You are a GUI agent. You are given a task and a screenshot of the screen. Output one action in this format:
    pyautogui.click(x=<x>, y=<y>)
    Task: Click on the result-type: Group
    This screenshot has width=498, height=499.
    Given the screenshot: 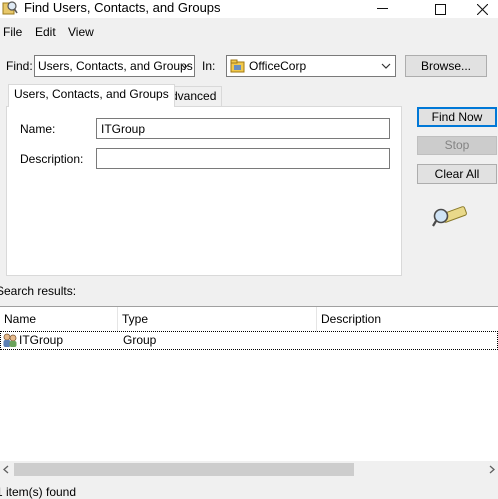 What is the action you would take?
    pyautogui.click(x=140, y=340)
    